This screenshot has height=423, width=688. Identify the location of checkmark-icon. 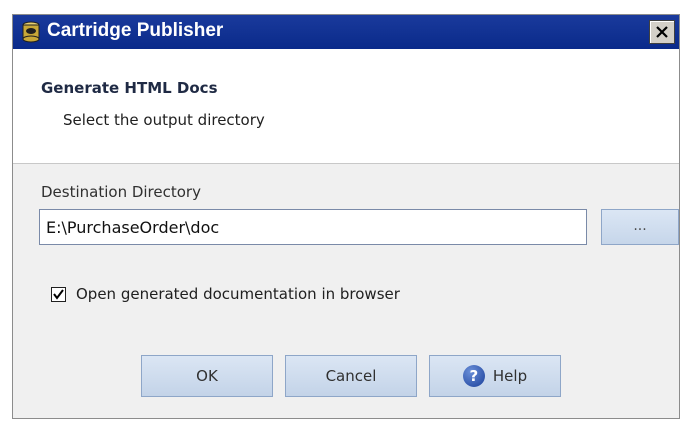
(58, 294).